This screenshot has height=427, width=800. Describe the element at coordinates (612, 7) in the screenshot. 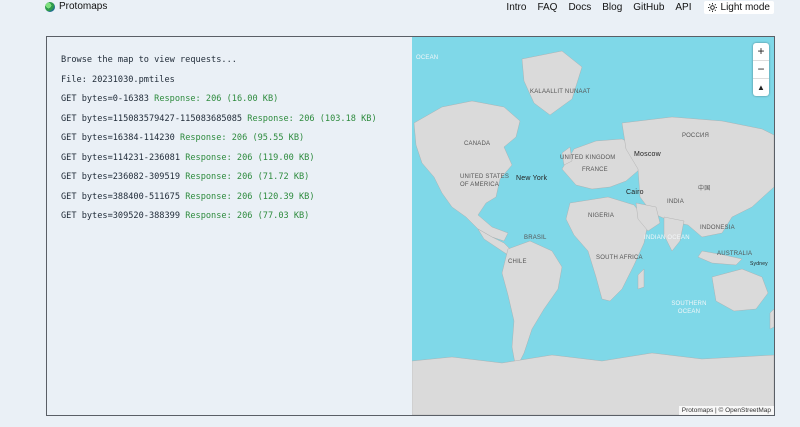

I see `nav-blog: Blog` at that location.